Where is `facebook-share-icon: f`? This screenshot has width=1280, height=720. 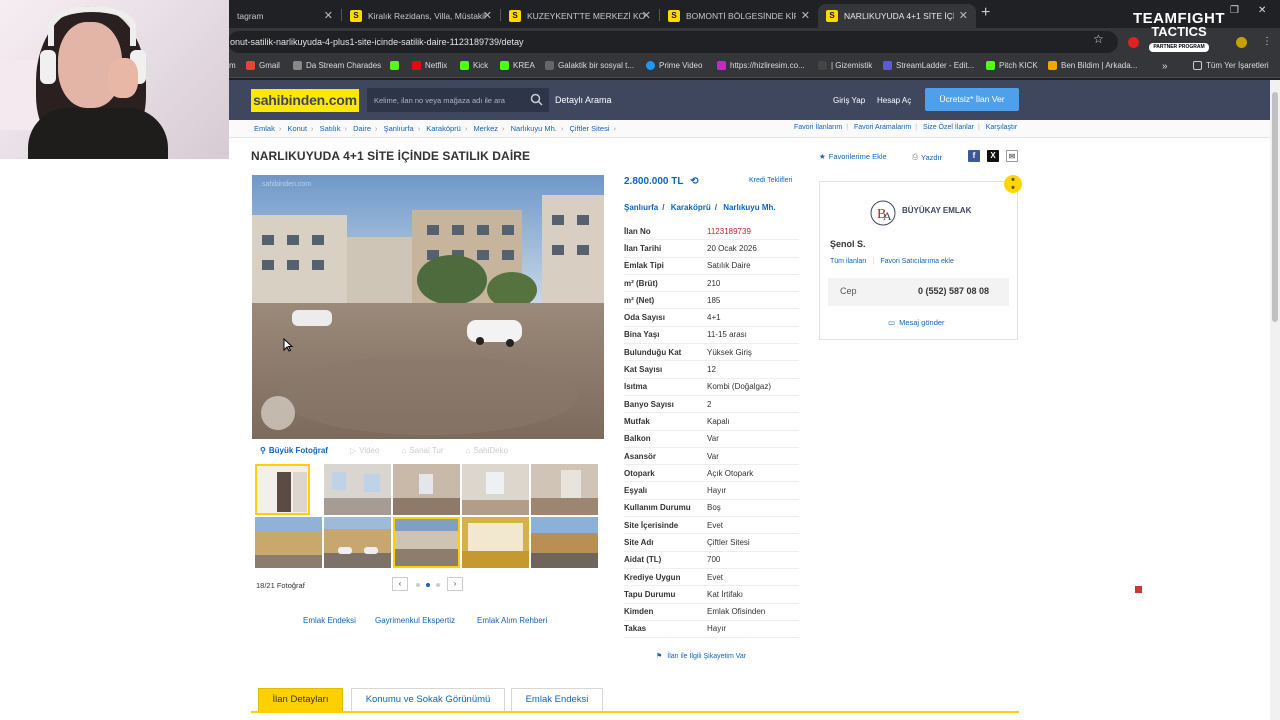 facebook-share-icon: f is located at coordinates (974, 156).